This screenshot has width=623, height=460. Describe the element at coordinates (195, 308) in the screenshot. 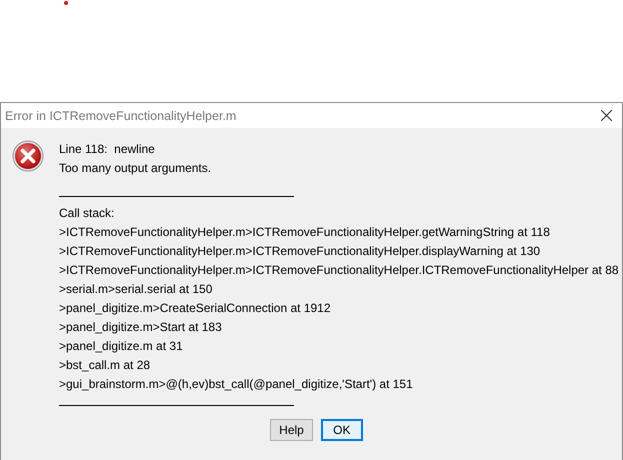

I see `call-stack-line: >panel_digitize.m>CreateSerialConnection at 1912` at that location.